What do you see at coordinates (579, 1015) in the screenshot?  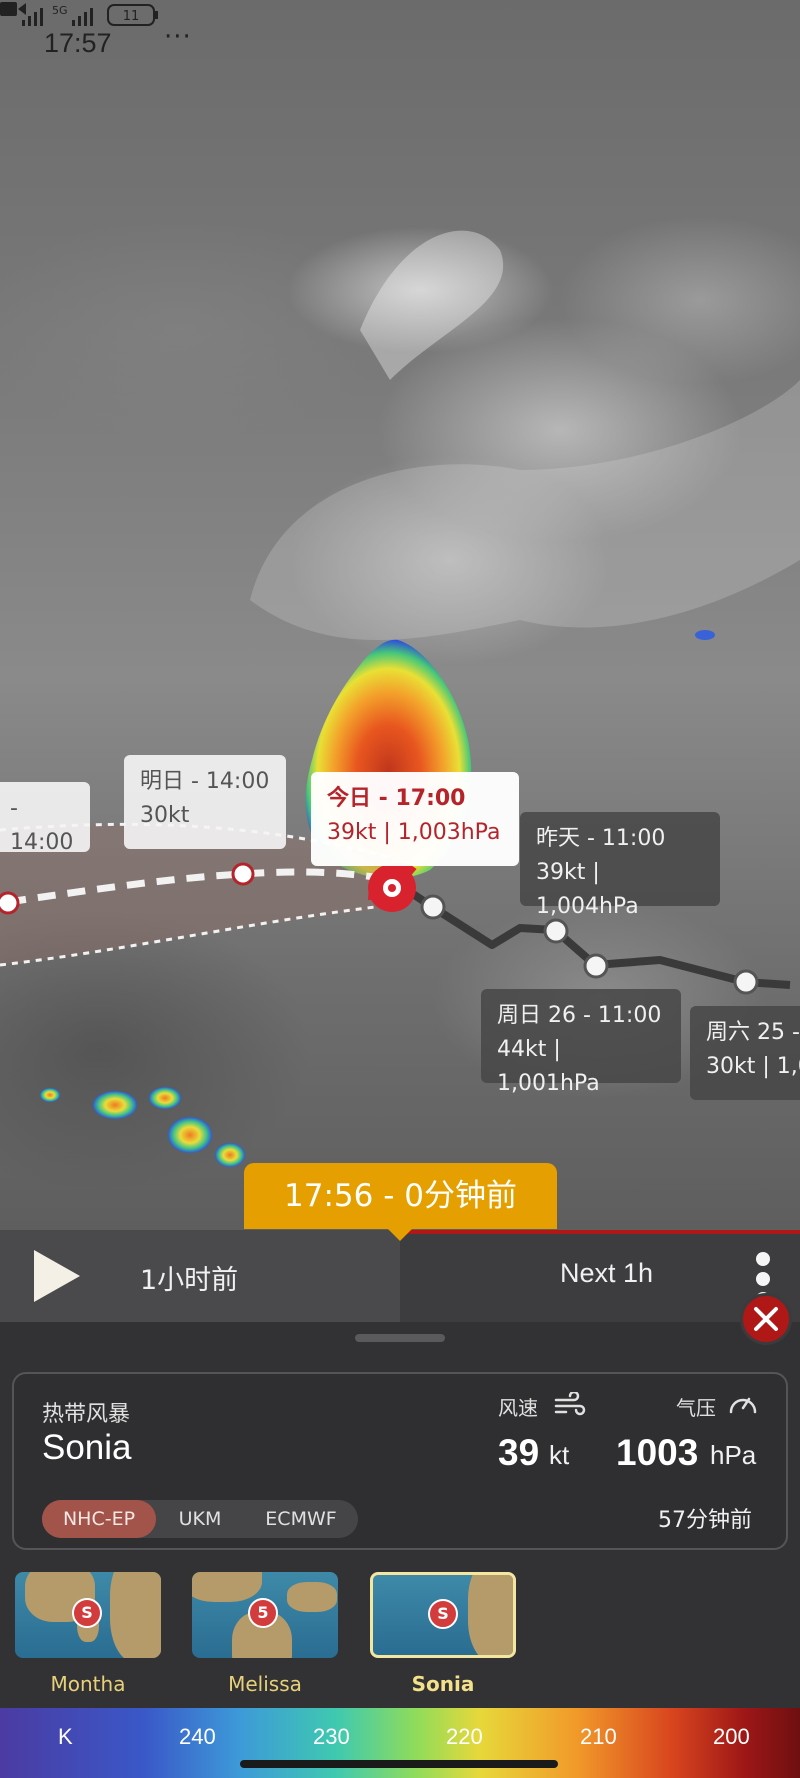 I see `track-label-title: 周日 26 - 11:00` at bounding box center [579, 1015].